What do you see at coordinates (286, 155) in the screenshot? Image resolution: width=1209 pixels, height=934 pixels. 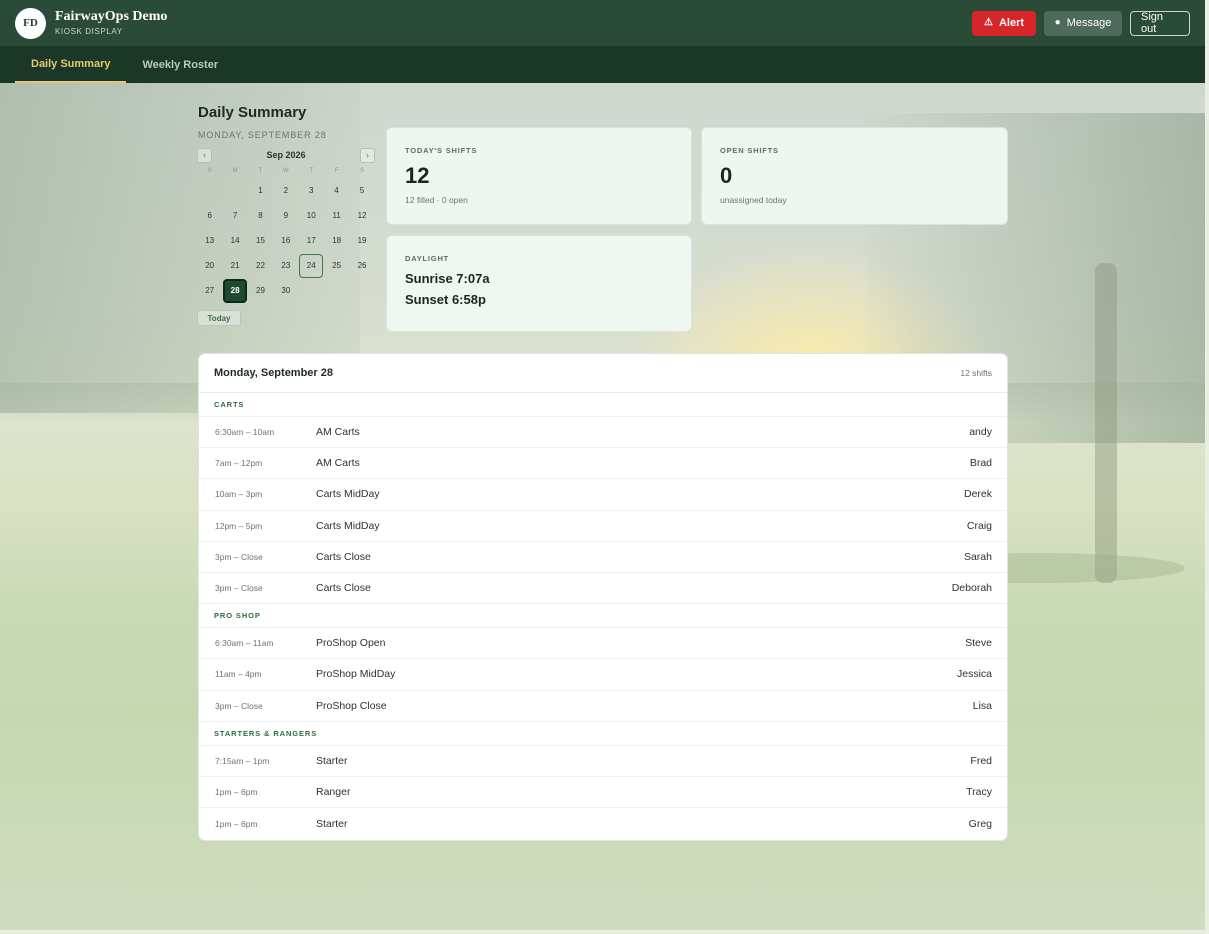 I see `calendar-header: ‹ Sep 2026 ›` at bounding box center [286, 155].